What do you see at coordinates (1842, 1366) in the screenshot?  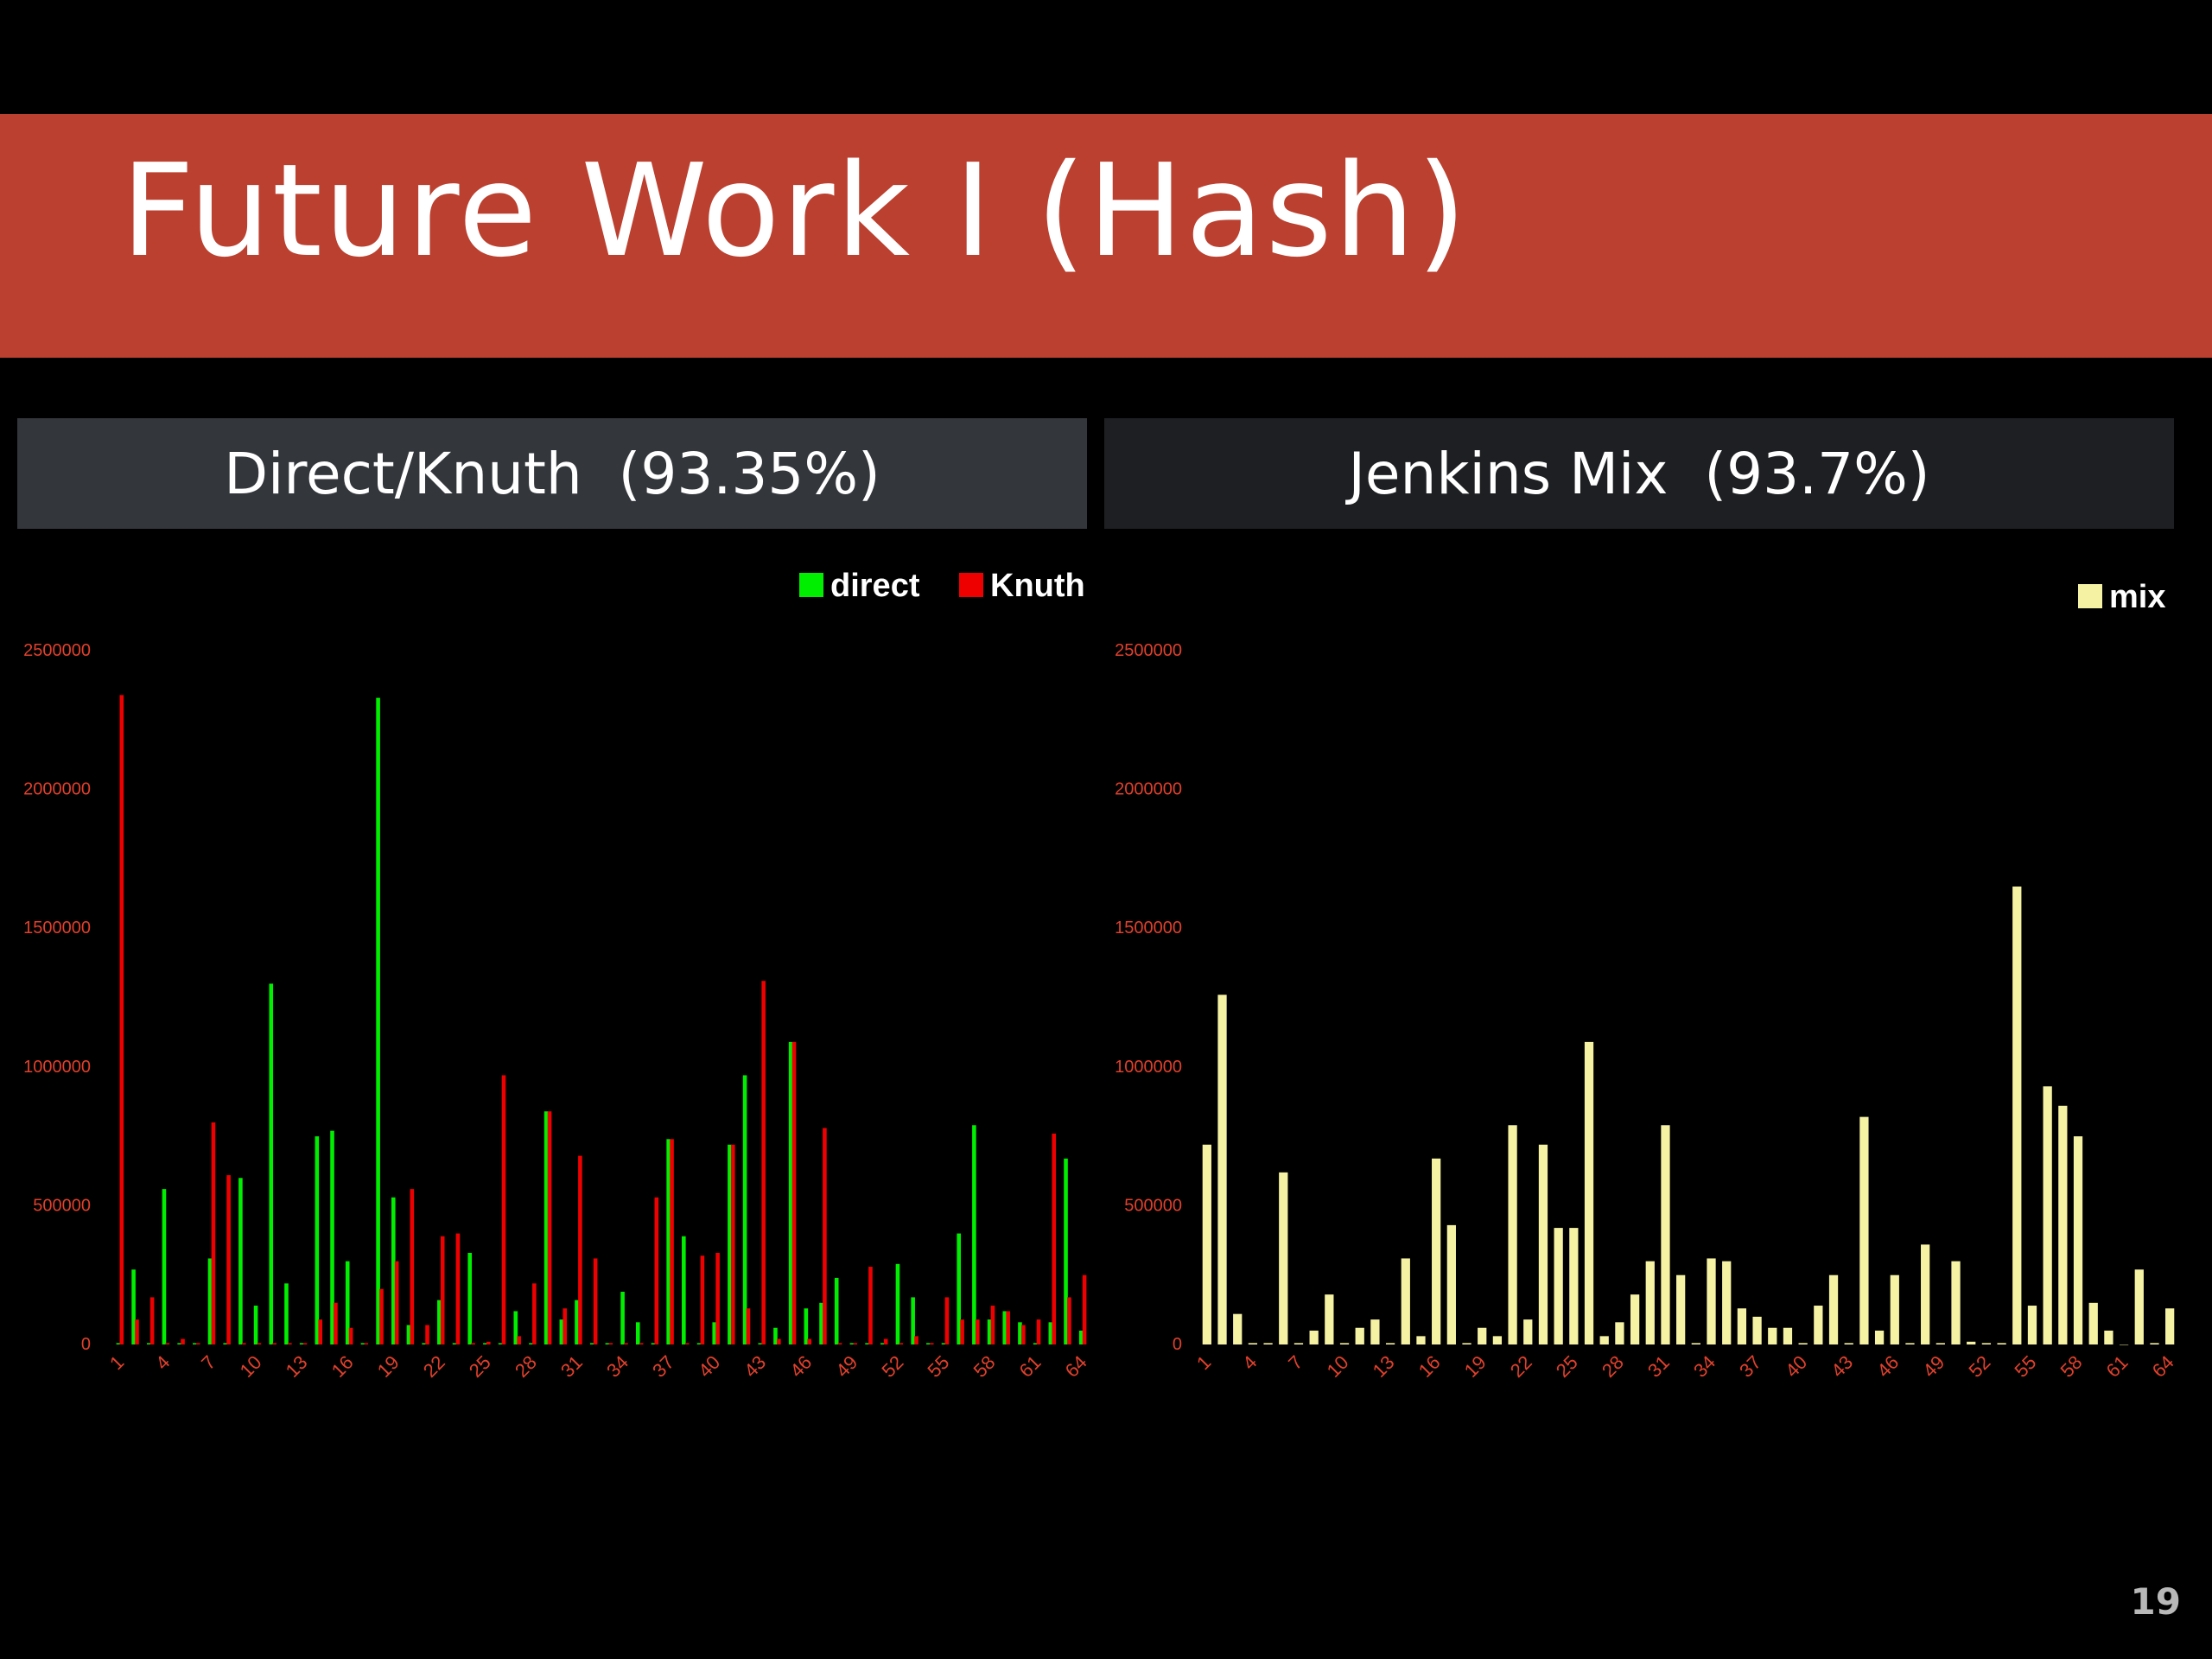 I see `x-tick-label: 43` at bounding box center [1842, 1366].